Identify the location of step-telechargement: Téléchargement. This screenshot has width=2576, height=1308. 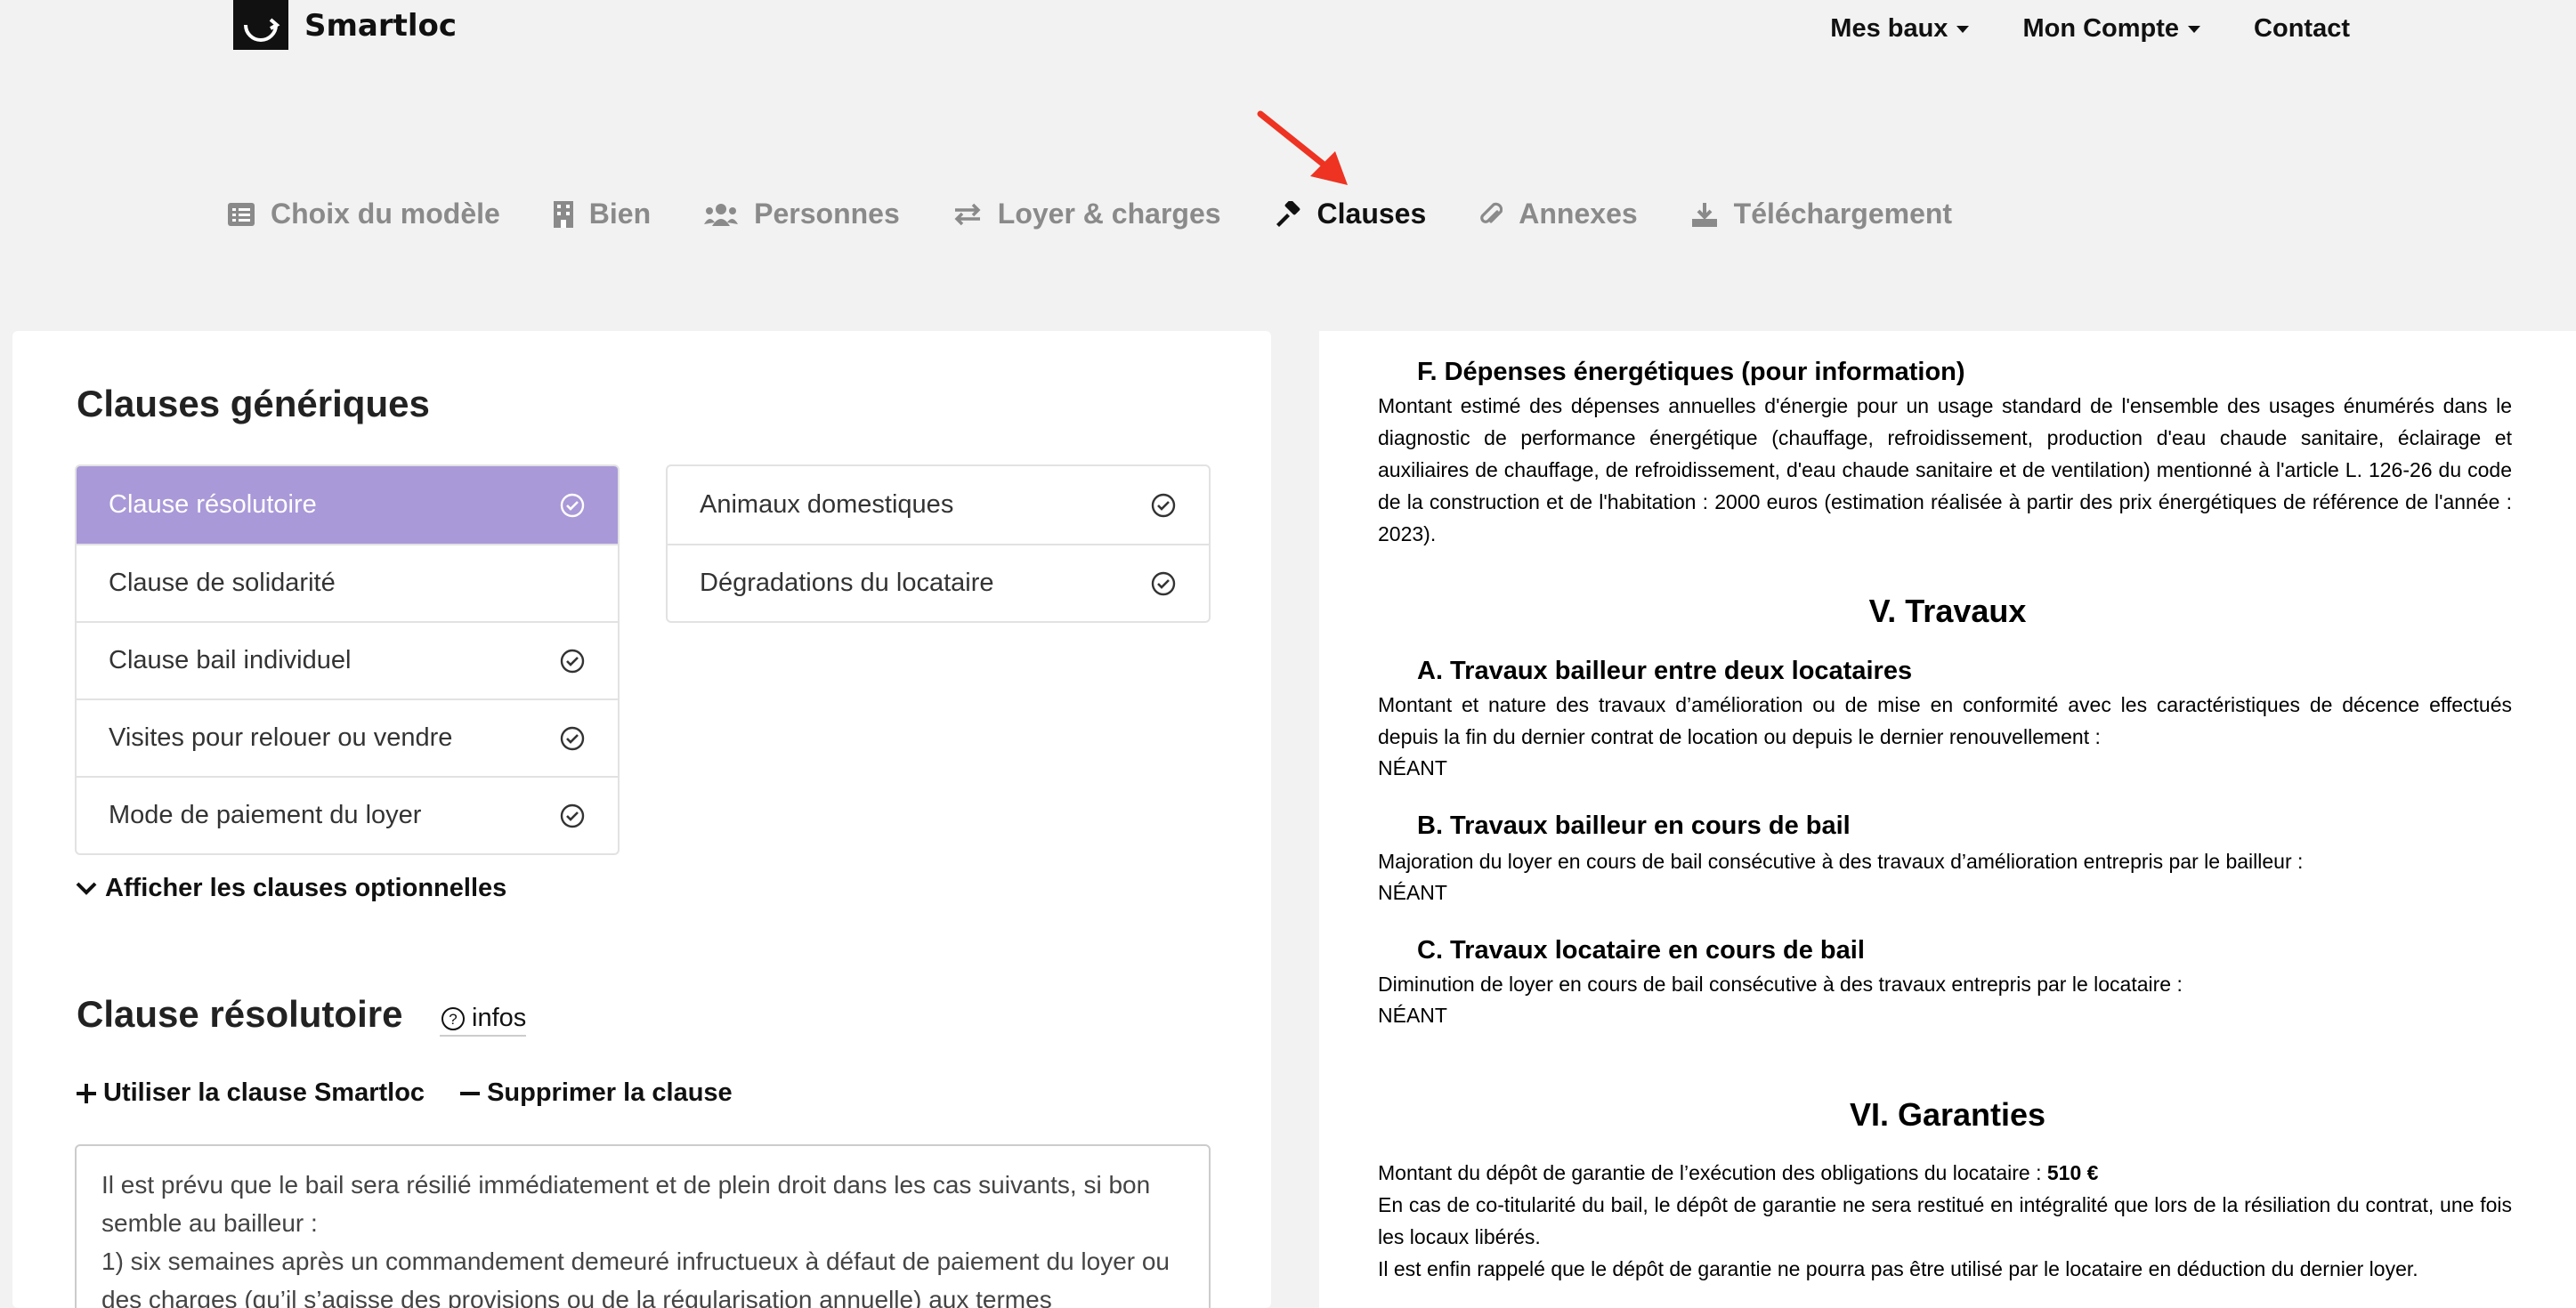
(1822, 214).